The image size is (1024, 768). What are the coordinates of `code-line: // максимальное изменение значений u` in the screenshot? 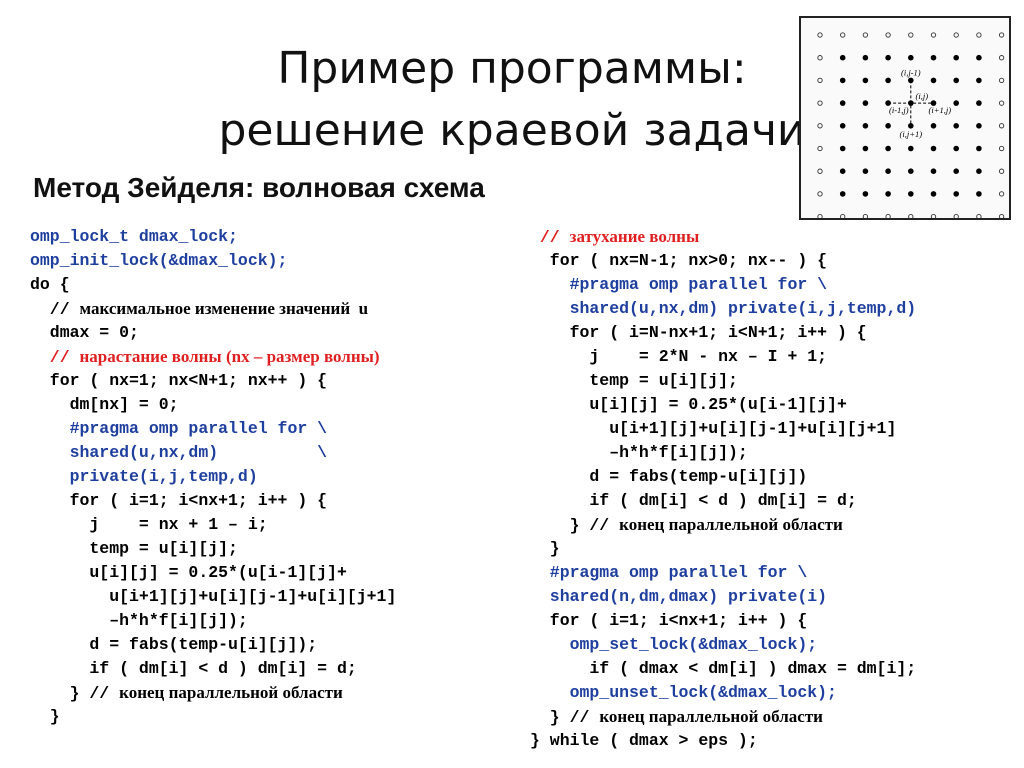 It's located at (213, 309).